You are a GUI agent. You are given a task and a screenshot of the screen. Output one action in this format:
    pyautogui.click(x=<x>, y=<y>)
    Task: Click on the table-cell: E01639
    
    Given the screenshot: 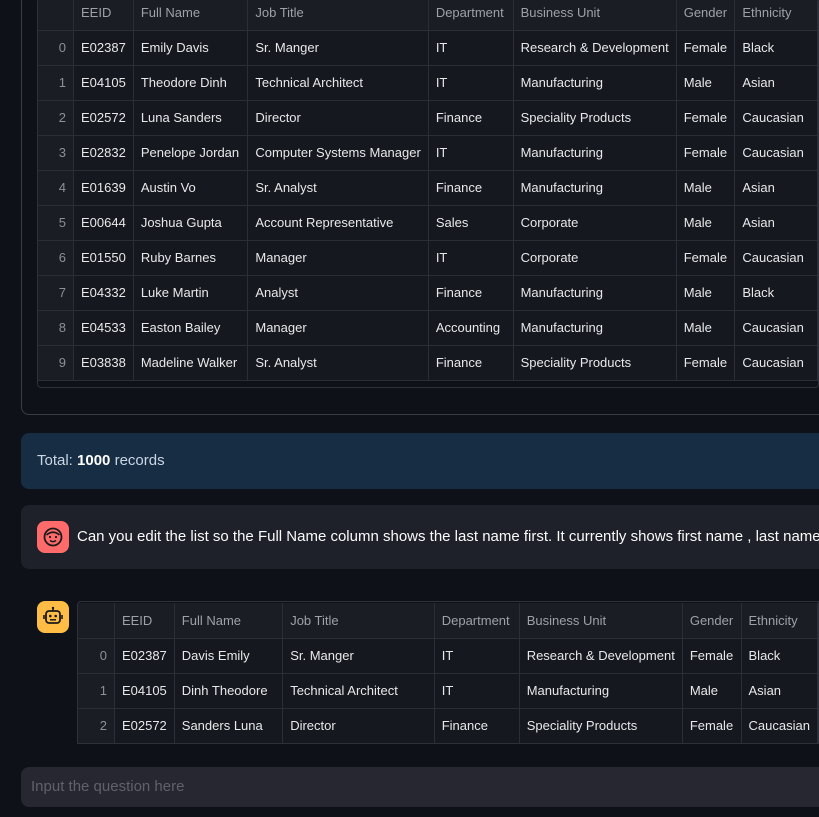 What is the action you would take?
    pyautogui.click(x=103, y=188)
    